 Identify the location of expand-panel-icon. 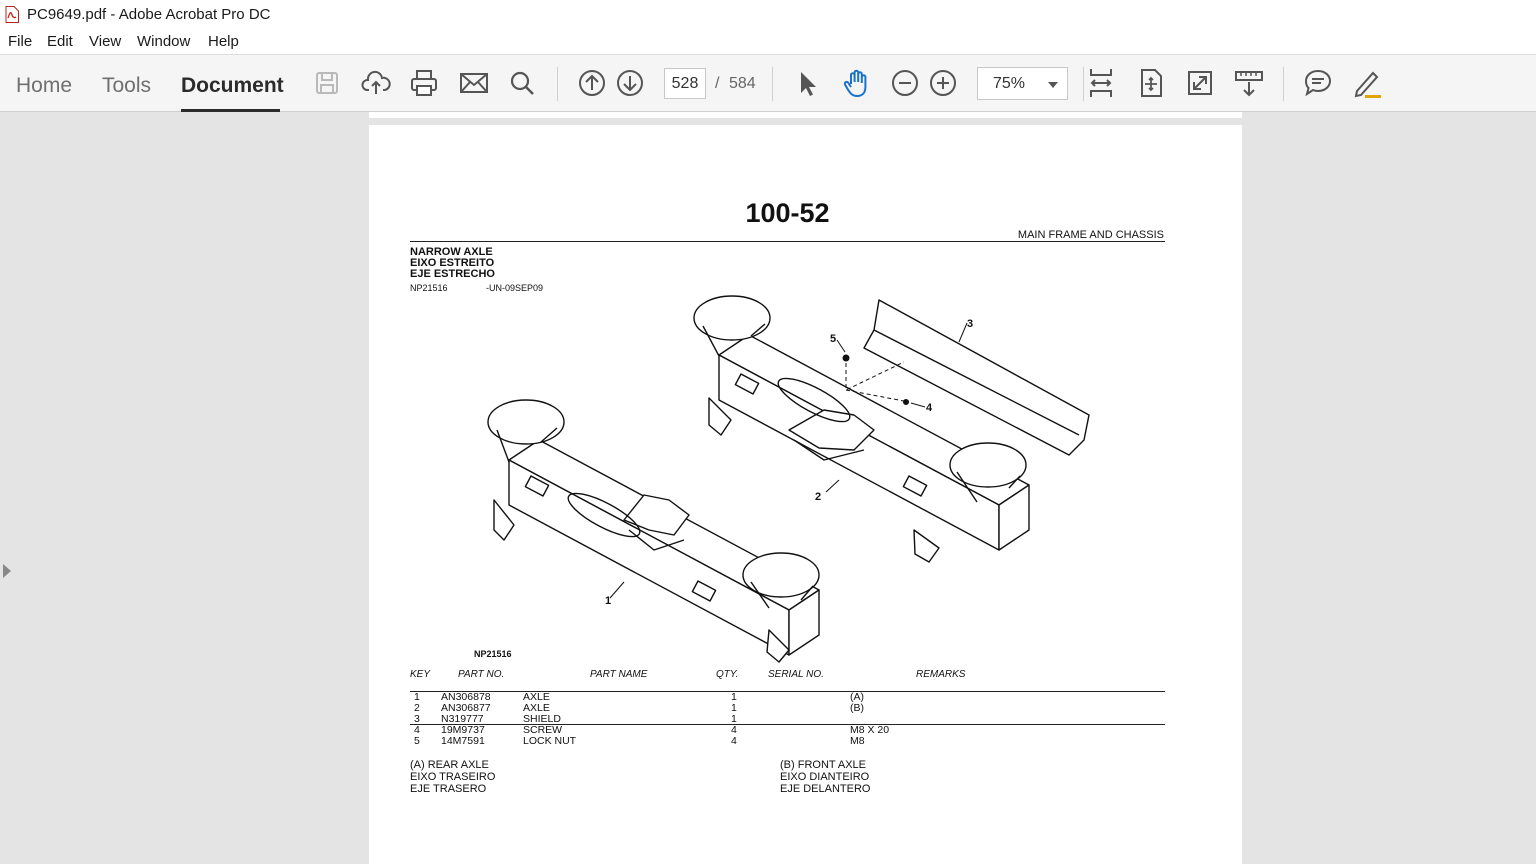
(7, 571).